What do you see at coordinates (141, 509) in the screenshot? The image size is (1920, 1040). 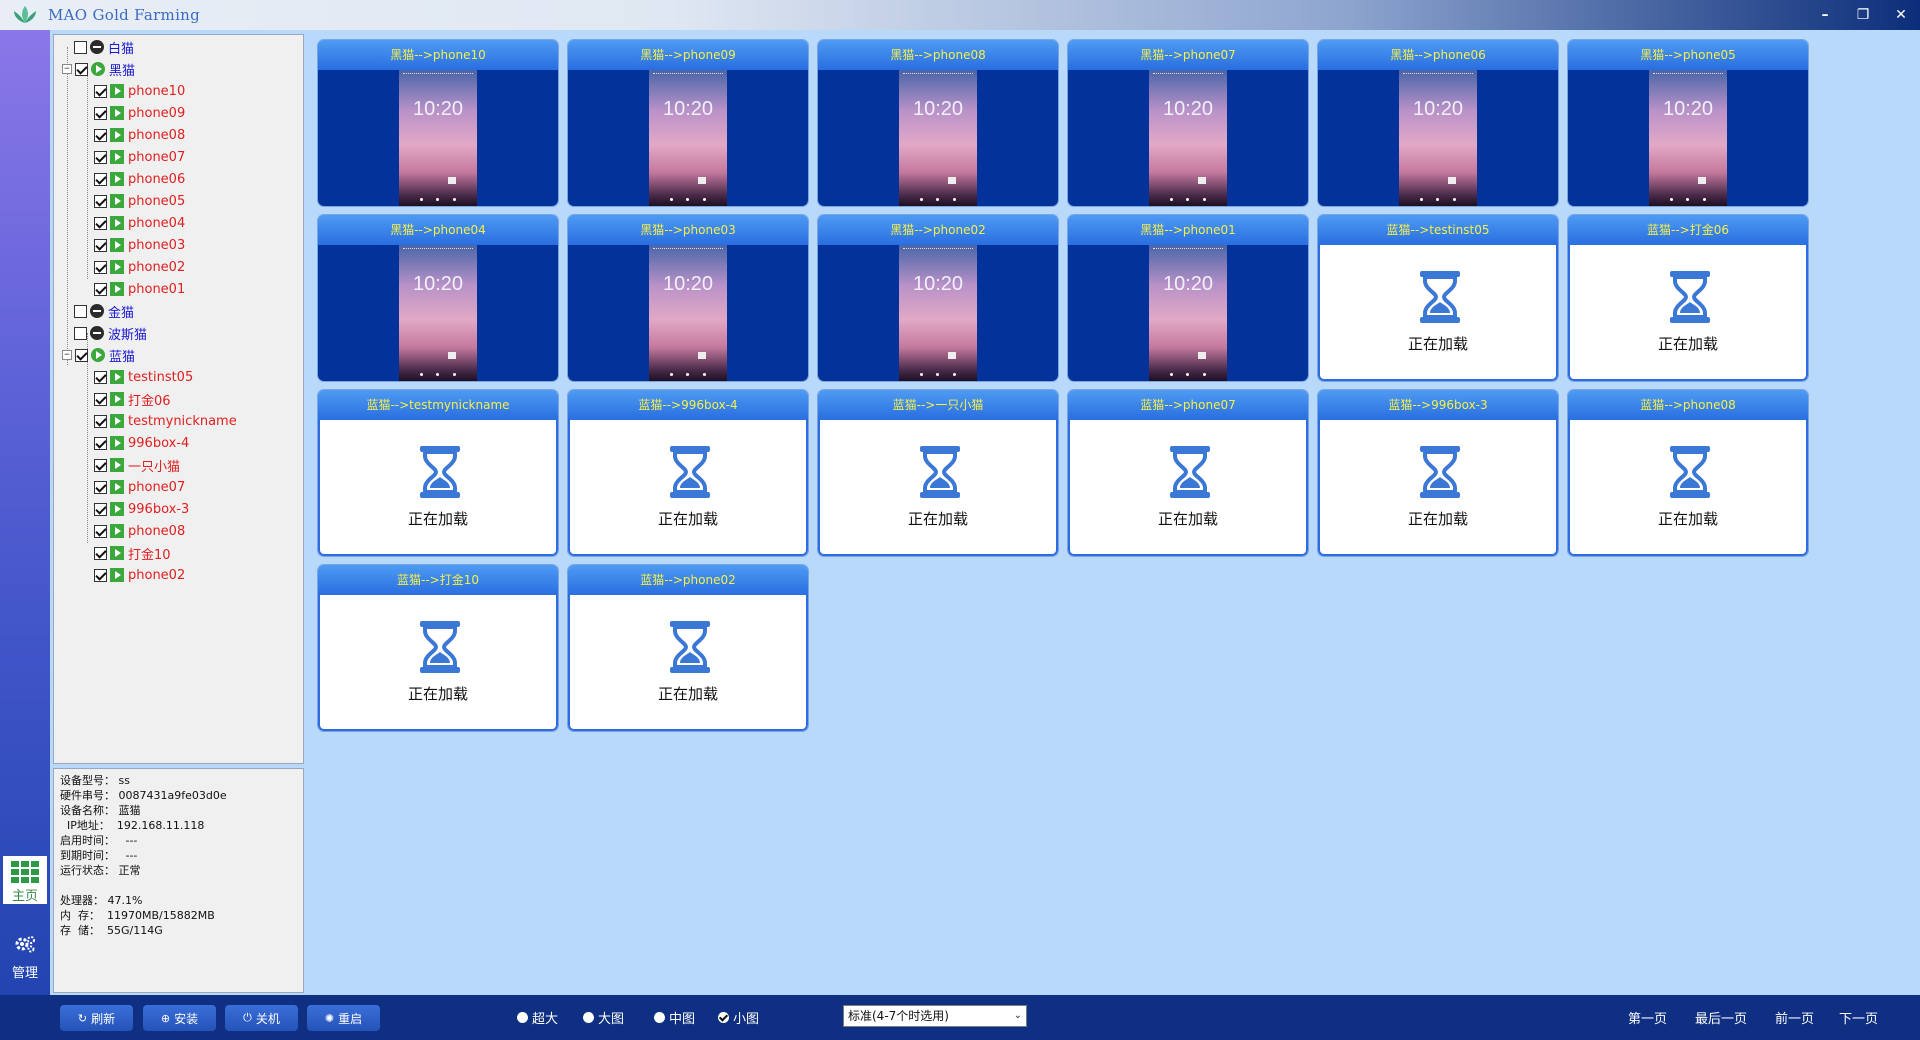 I see `tree-device: 996box-3` at bounding box center [141, 509].